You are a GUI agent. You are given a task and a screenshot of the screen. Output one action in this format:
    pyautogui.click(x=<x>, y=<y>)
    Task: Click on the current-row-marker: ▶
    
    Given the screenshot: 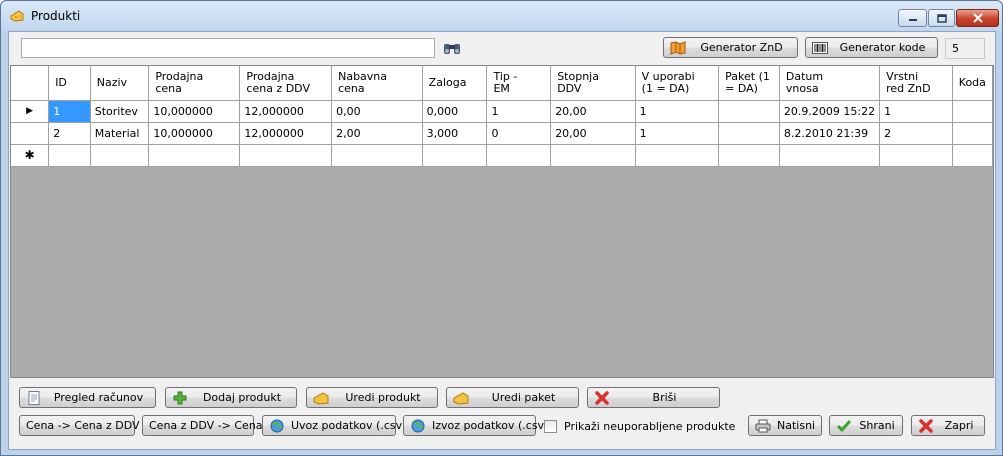 What is the action you would take?
    pyautogui.click(x=30, y=111)
    